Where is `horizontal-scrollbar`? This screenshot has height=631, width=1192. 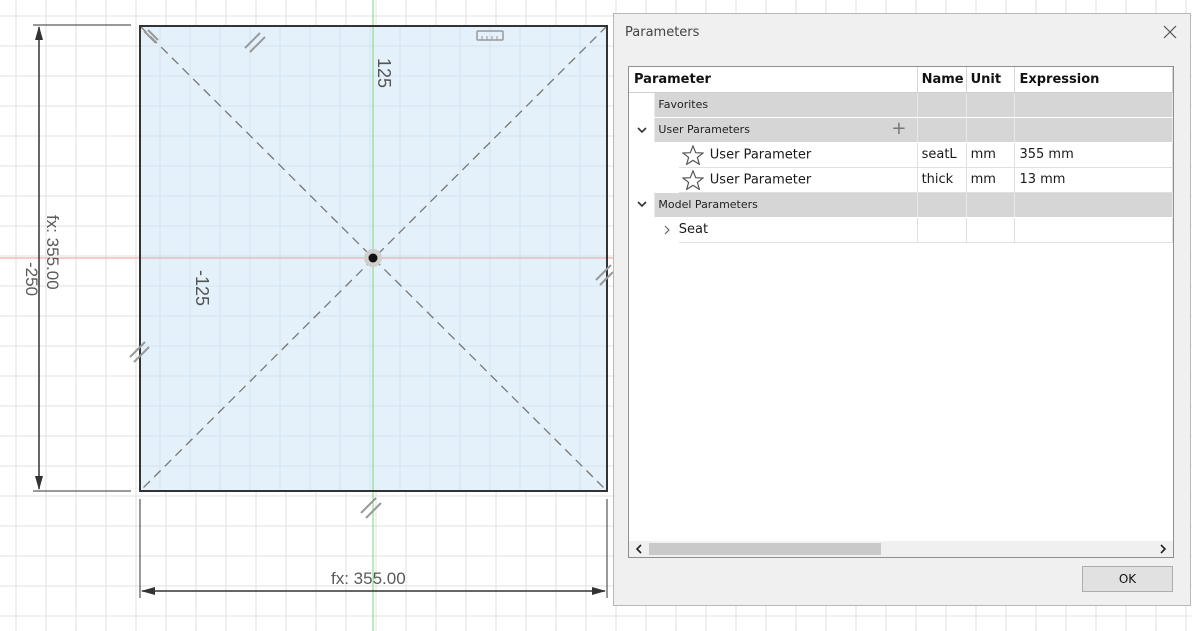 horizontal-scrollbar is located at coordinates (901, 549).